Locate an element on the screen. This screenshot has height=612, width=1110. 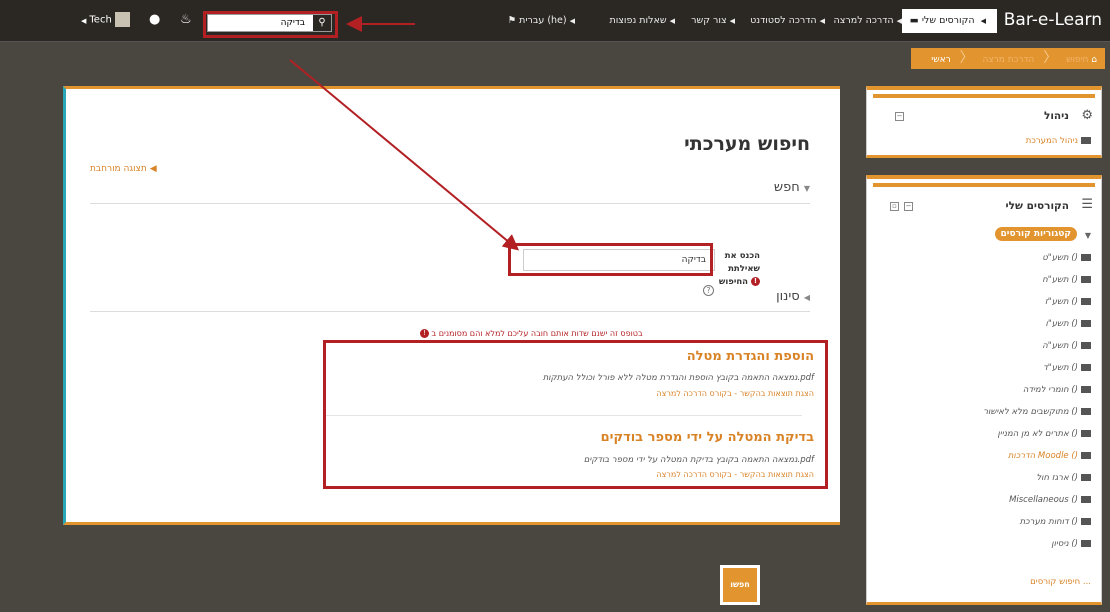
annotation-arrows is located at coordinates (404, 133).